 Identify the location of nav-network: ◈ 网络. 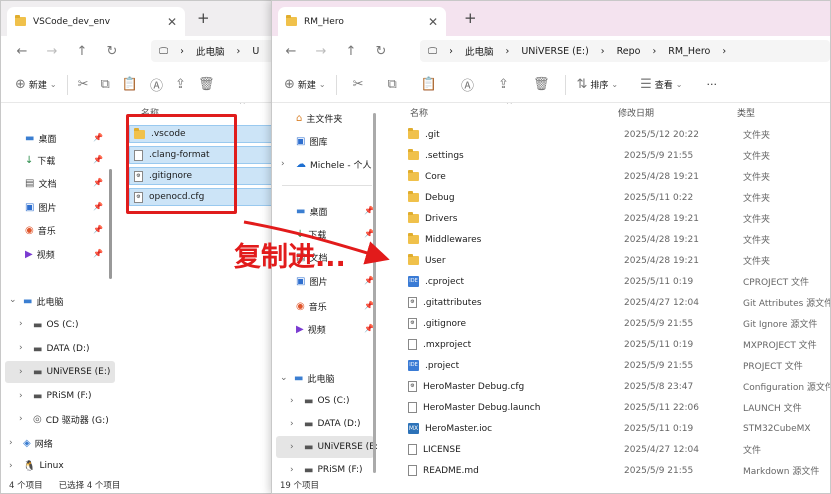
(38, 443).